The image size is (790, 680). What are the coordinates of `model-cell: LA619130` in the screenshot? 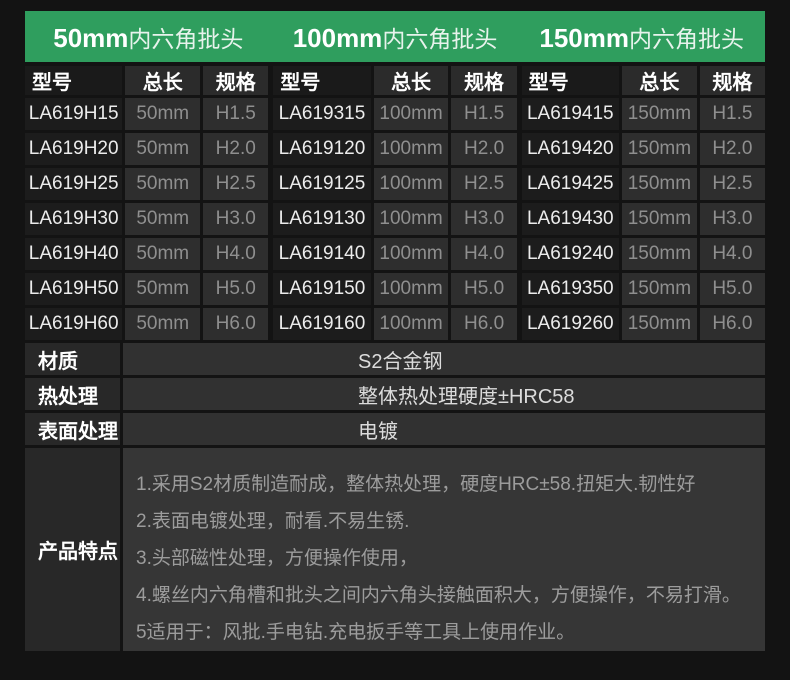 It's located at (322, 219).